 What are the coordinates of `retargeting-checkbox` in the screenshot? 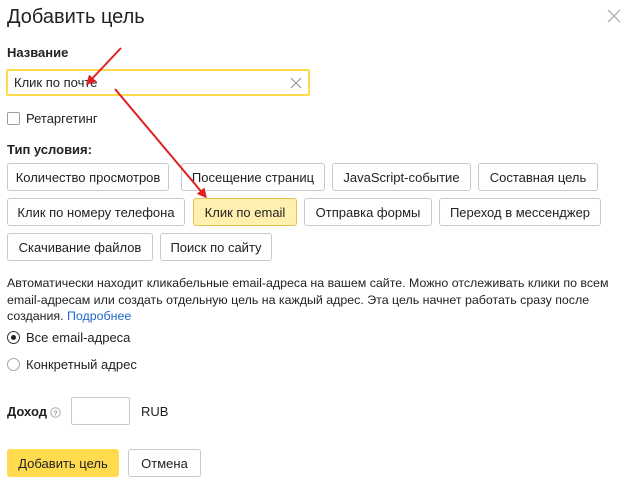 It's located at (13, 118).